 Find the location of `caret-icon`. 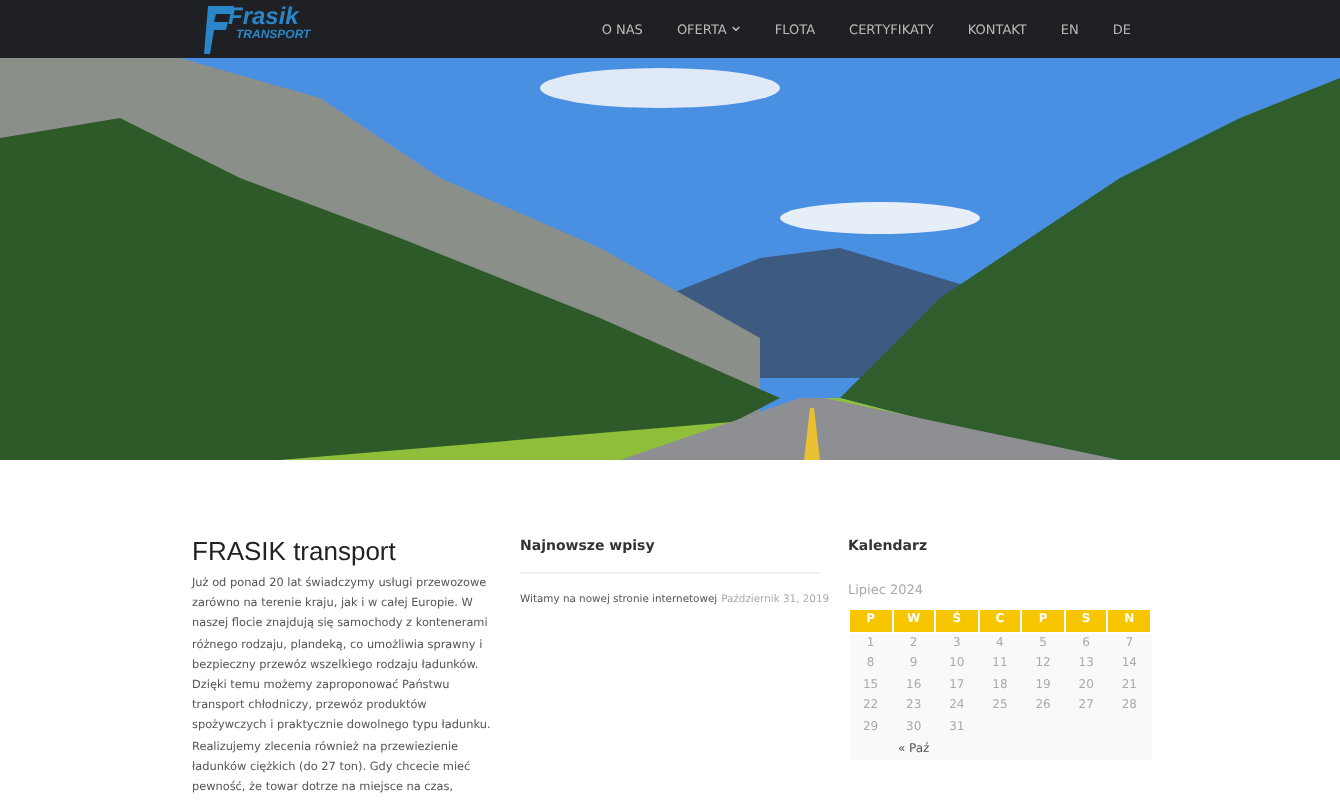

caret-icon is located at coordinates (736, 29).